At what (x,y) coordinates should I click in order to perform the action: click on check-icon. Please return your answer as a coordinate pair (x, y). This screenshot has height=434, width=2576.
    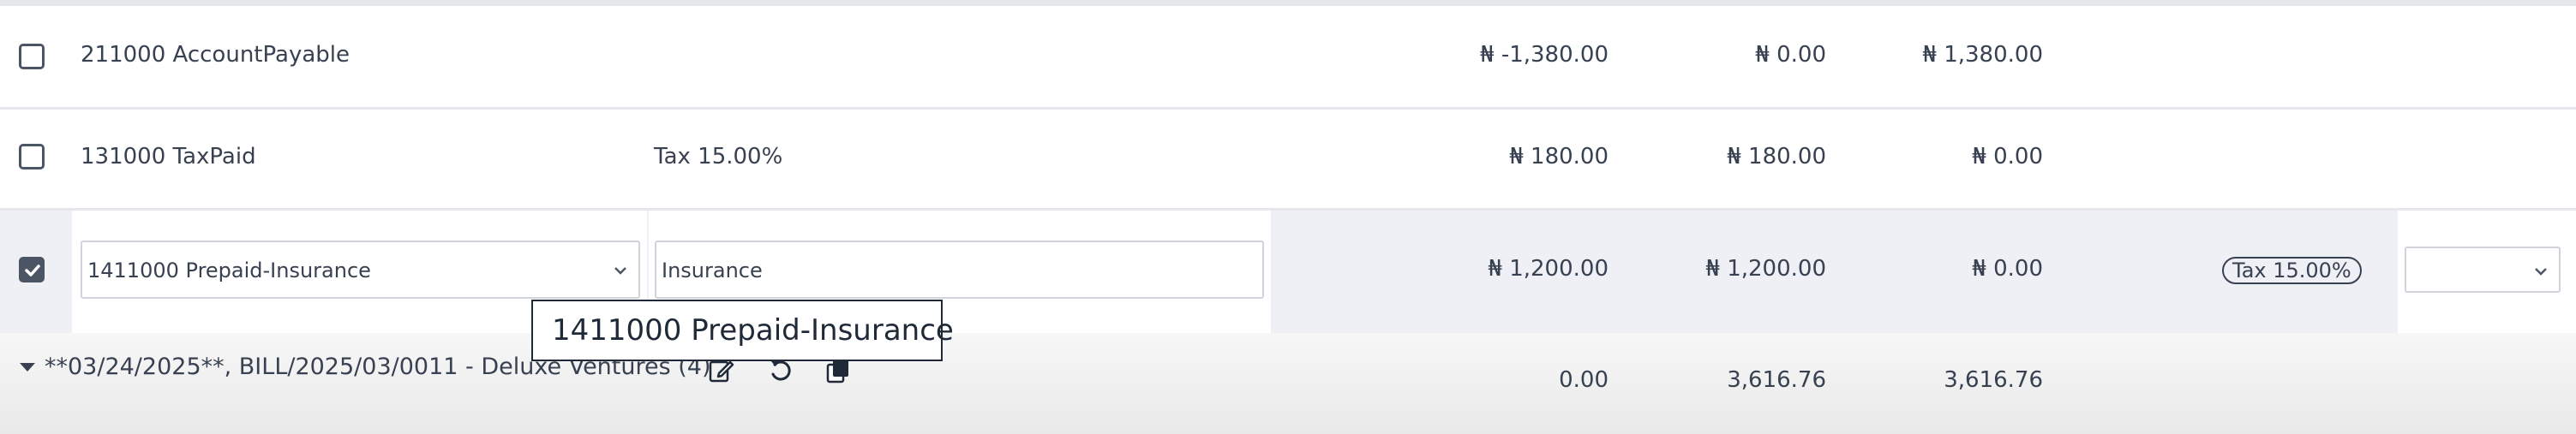
    Looking at the image, I should click on (32, 271).